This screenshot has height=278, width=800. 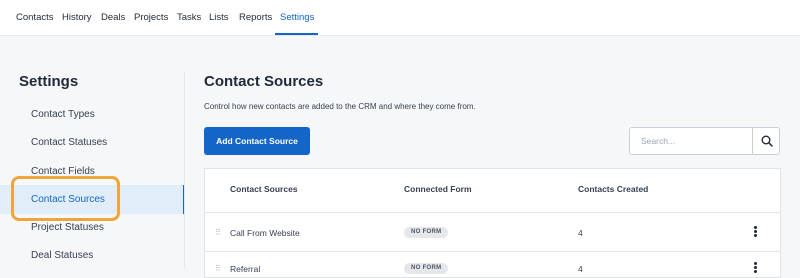 What do you see at coordinates (426, 232) in the screenshot?
I see `connected-form-badge: NO FORM` at bounding box center [426, 232].